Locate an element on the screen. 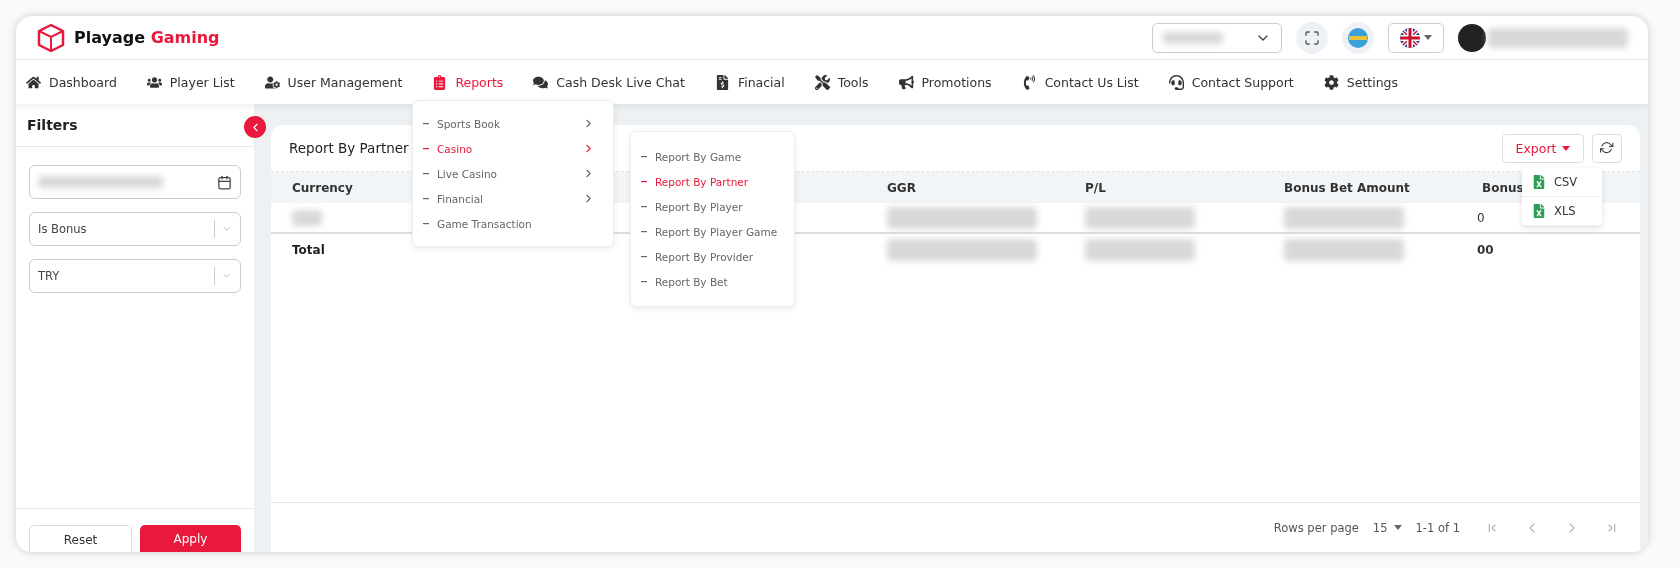 The image size is (1680, 568). menu-item: Live Casino is located at coordinates (513, 173).